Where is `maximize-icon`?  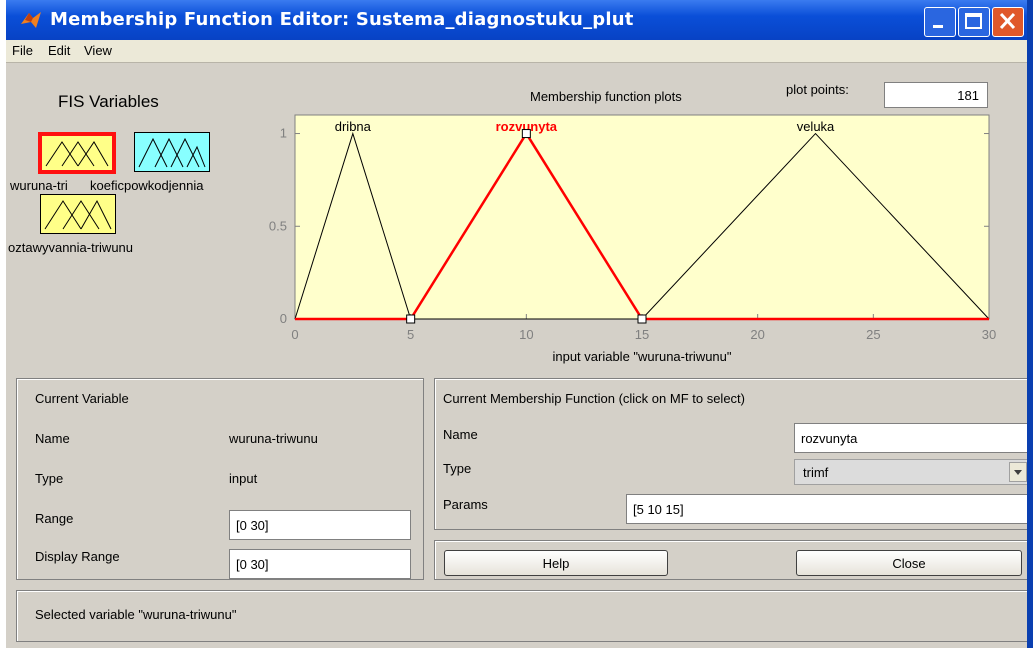 maximize-icon is located at coordinates (973, 21).